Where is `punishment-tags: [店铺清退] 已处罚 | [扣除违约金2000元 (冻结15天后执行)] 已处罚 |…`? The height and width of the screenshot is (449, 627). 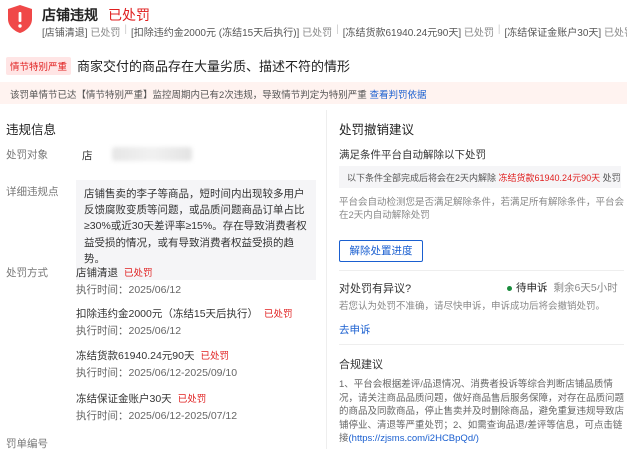 punishment-tags: [店铺清退] 已处罚 | [扣除违约金2000元 (冻结15天后执行)] 已处罚 |… is located at coordinates (334, 31).